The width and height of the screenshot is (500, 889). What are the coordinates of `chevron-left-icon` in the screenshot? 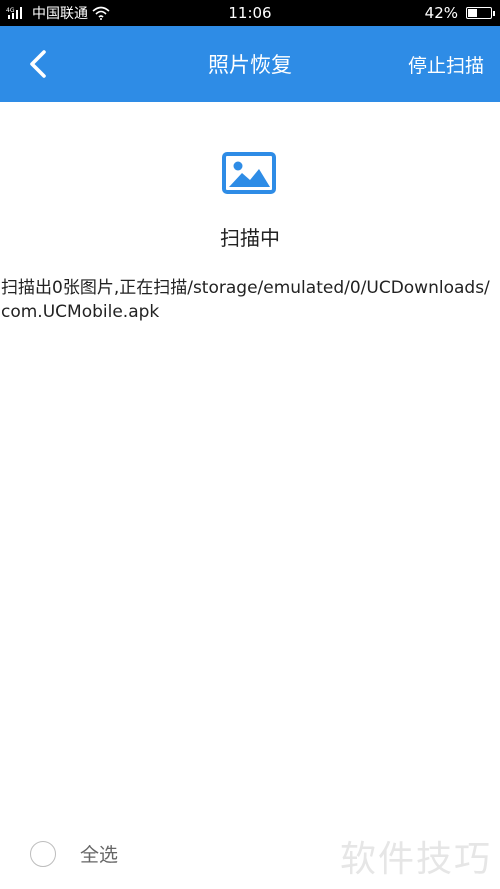 It's located at (38, 64).